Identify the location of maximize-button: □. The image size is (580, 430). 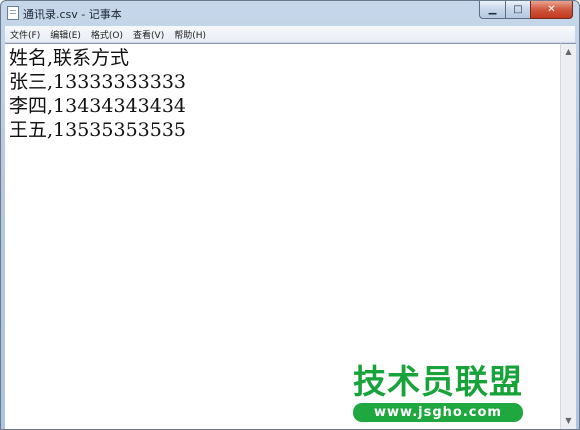
(517, 10).